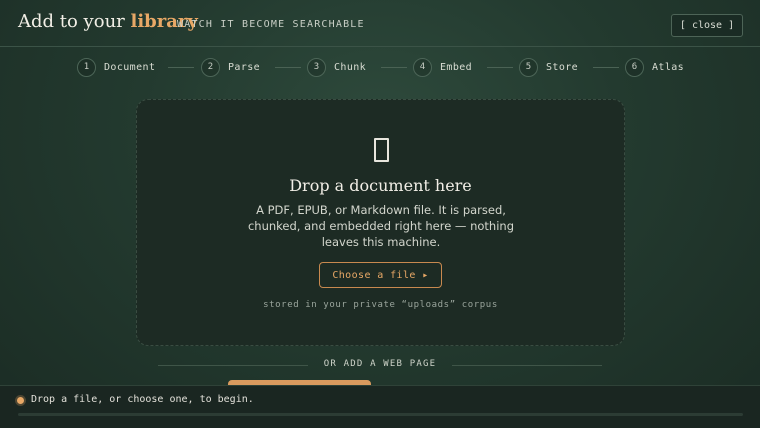 The height and width of the screenshot is (428, 760). I want to click on step-store: 5 Store, so click(548, 67).